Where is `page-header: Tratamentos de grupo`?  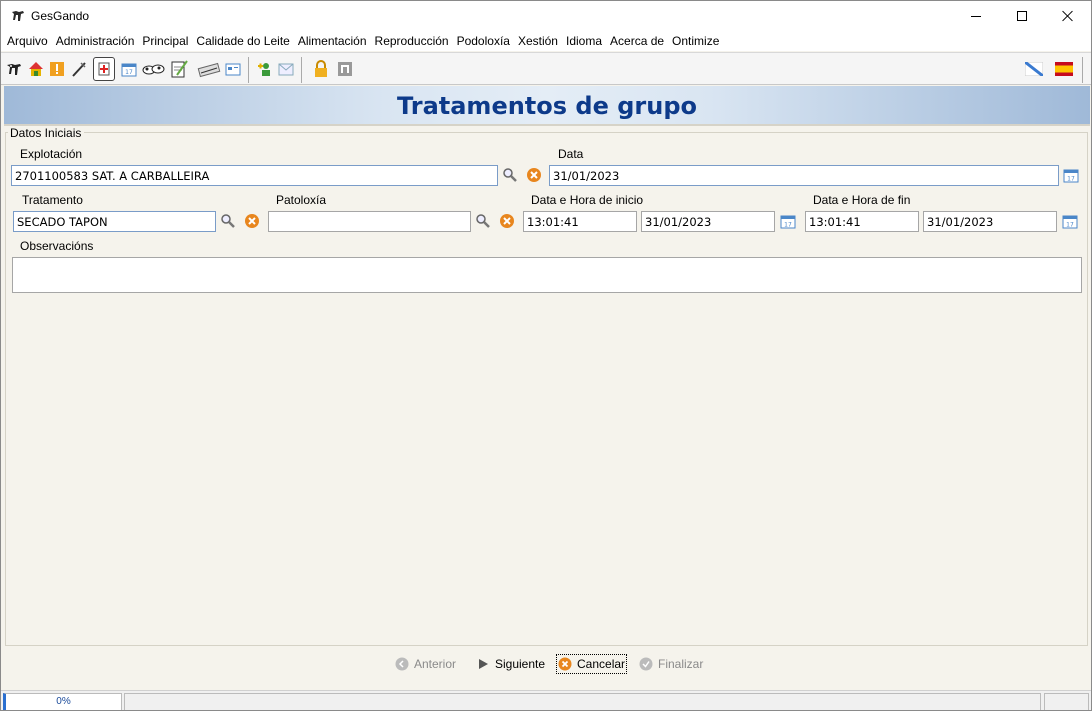
page-header: Tratamentos de grupo is located at coordinates (547, 106).